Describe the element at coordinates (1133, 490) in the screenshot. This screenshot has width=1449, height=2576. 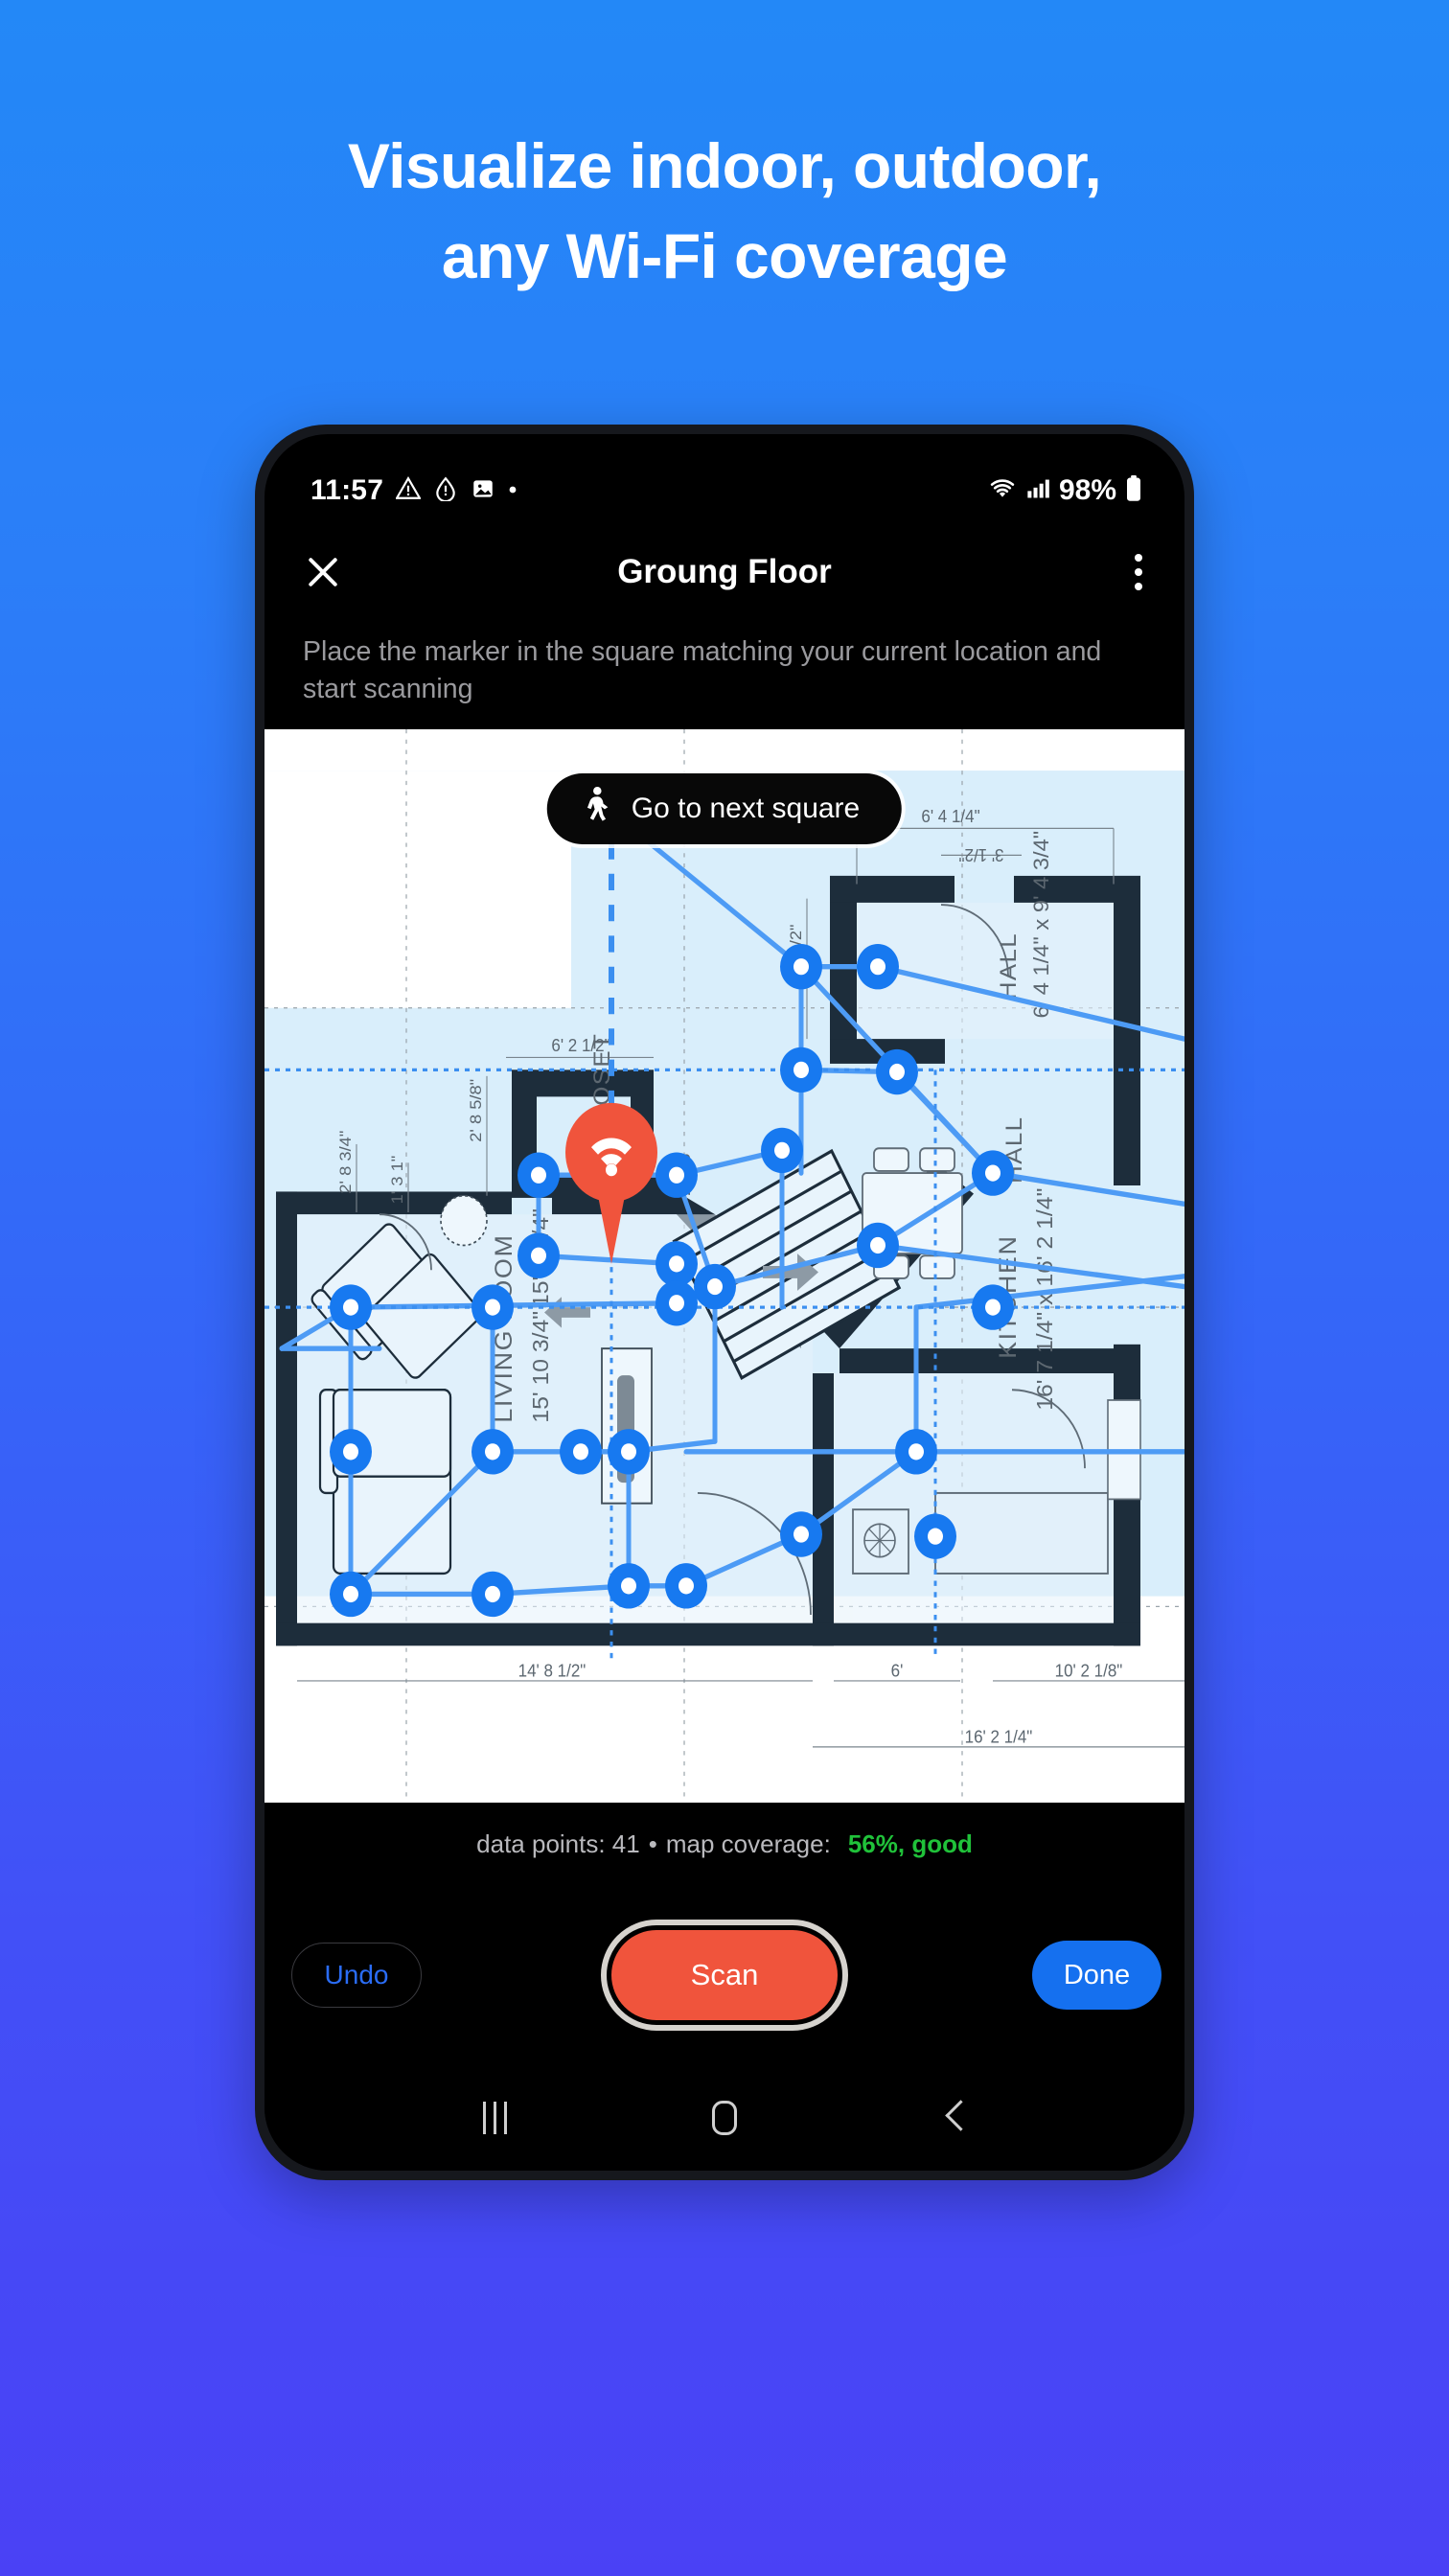
I see `battery-icon` at that location.